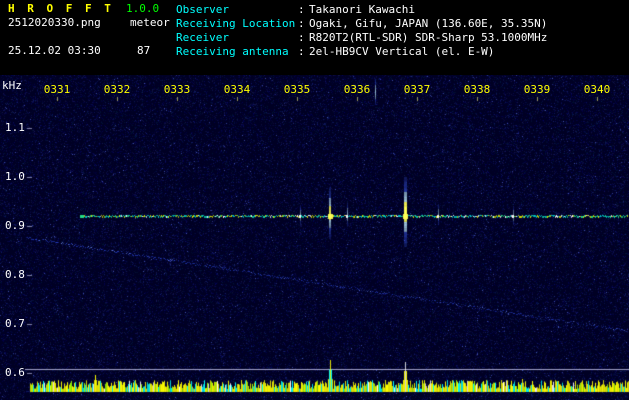  What do you see at coordinates (15, 372) in the screenshot?
I see `freq-tick-label: 0.6` at bounding box center [15, 372].